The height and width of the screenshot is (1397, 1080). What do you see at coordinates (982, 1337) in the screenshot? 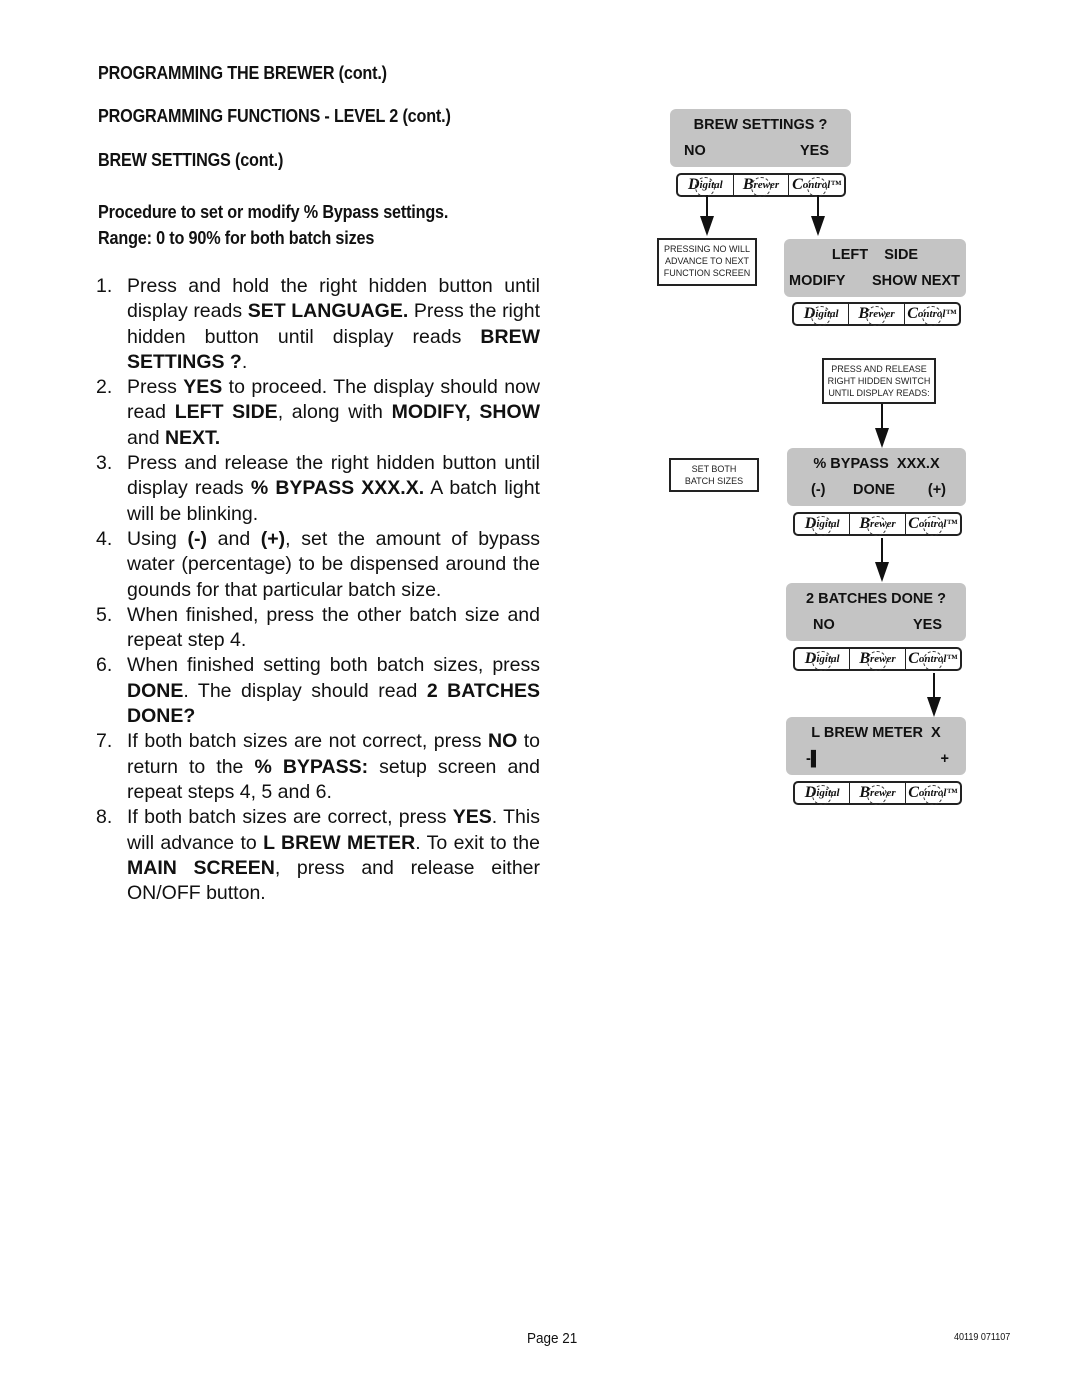
I see `document-code: 40119 071107` at bounding box center [982, 1337].